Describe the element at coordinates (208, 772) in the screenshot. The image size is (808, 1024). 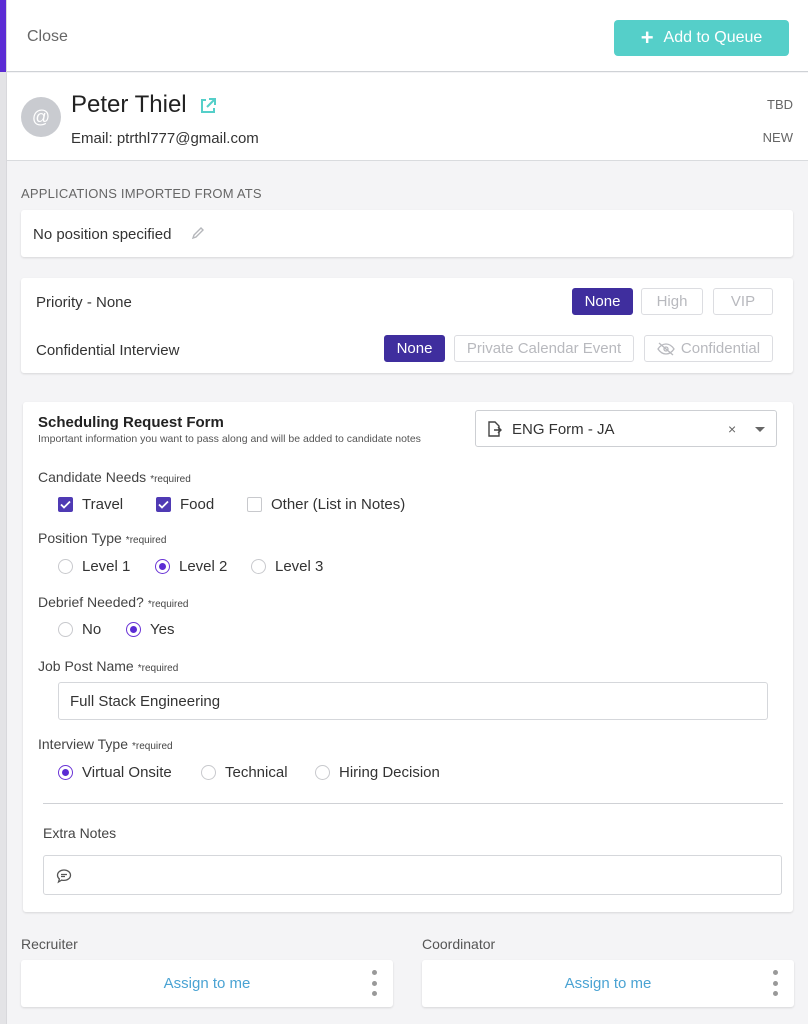
I see `radio-technical` at that location.